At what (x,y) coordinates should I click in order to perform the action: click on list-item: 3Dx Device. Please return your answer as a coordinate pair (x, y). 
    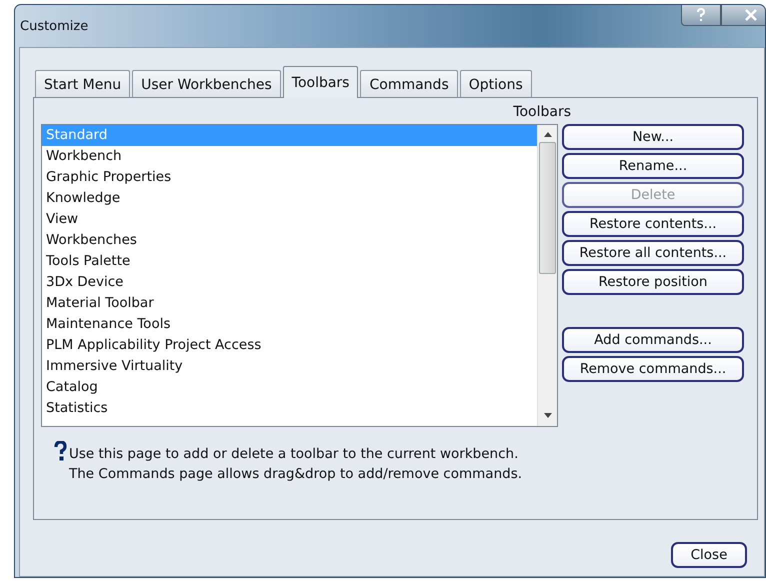
    Looking at the image, I should click on (289, 282).